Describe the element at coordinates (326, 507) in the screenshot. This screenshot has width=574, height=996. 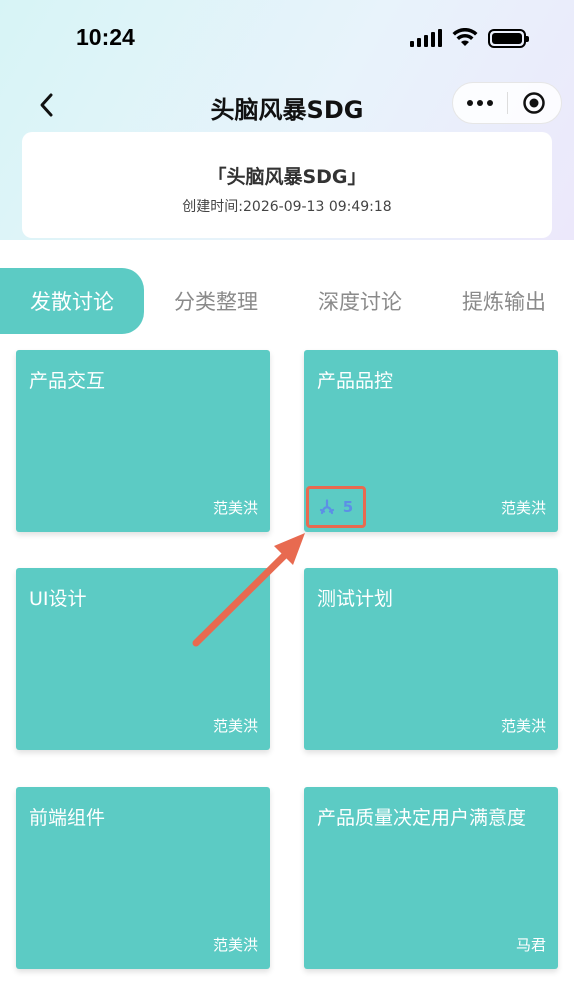
I see `like-hand-icon` at that location.